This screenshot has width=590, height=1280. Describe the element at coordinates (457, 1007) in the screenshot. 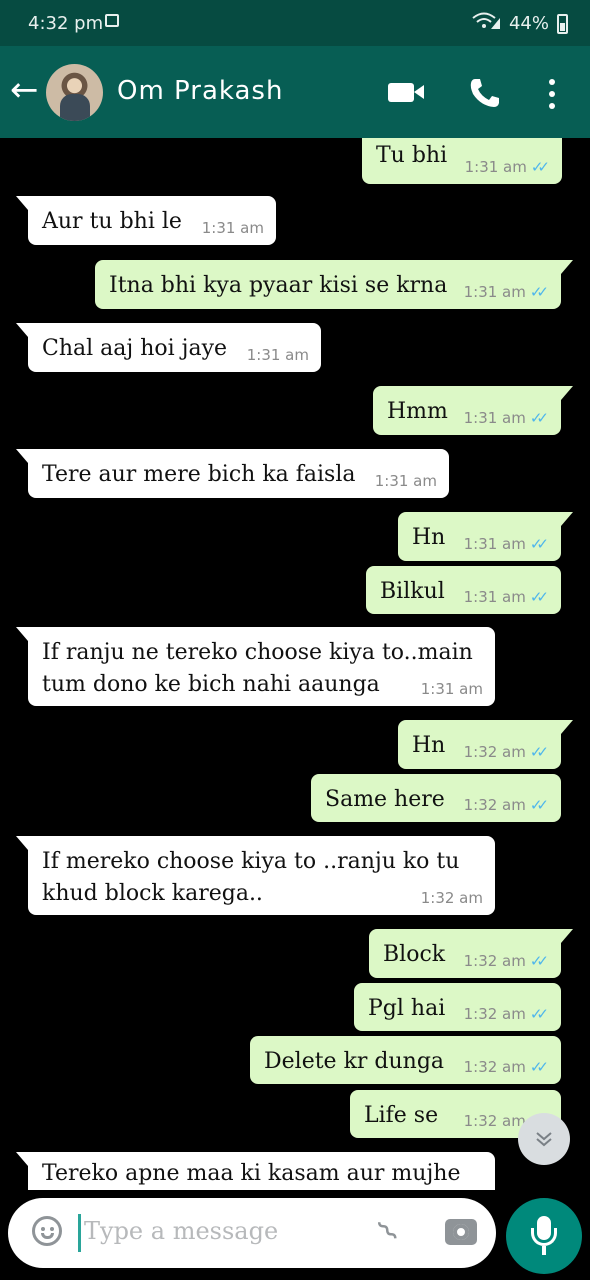

I see `message-bubble-outgoing: Pgl hai 1:32 am ✓✓` at that location.